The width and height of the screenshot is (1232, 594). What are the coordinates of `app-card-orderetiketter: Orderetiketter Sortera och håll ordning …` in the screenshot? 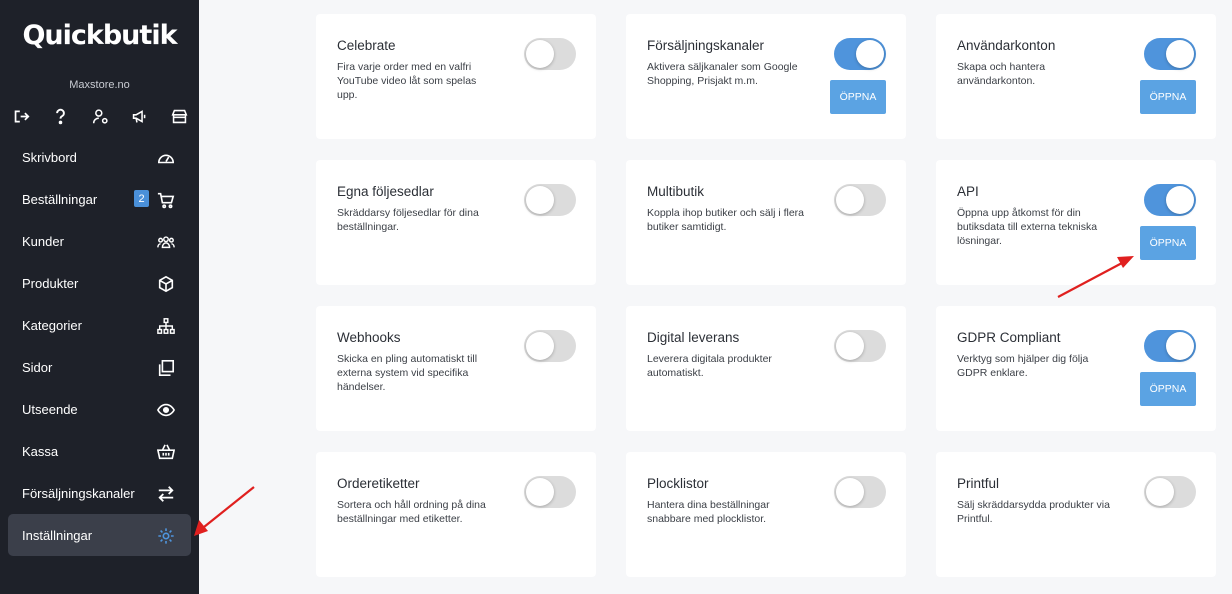 It's located at (456, 514).